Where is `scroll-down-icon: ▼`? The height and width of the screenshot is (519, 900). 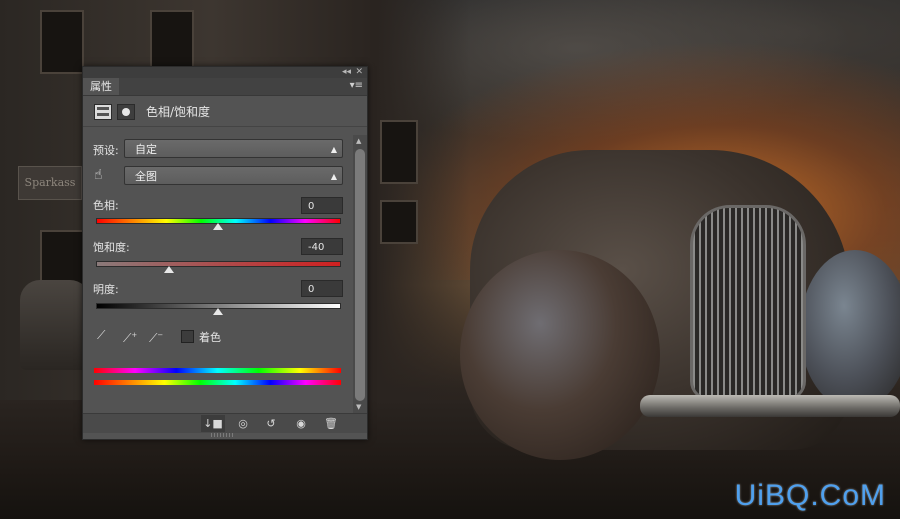
scroll-down-icon: ▼ is located at coordinates (358, 407).